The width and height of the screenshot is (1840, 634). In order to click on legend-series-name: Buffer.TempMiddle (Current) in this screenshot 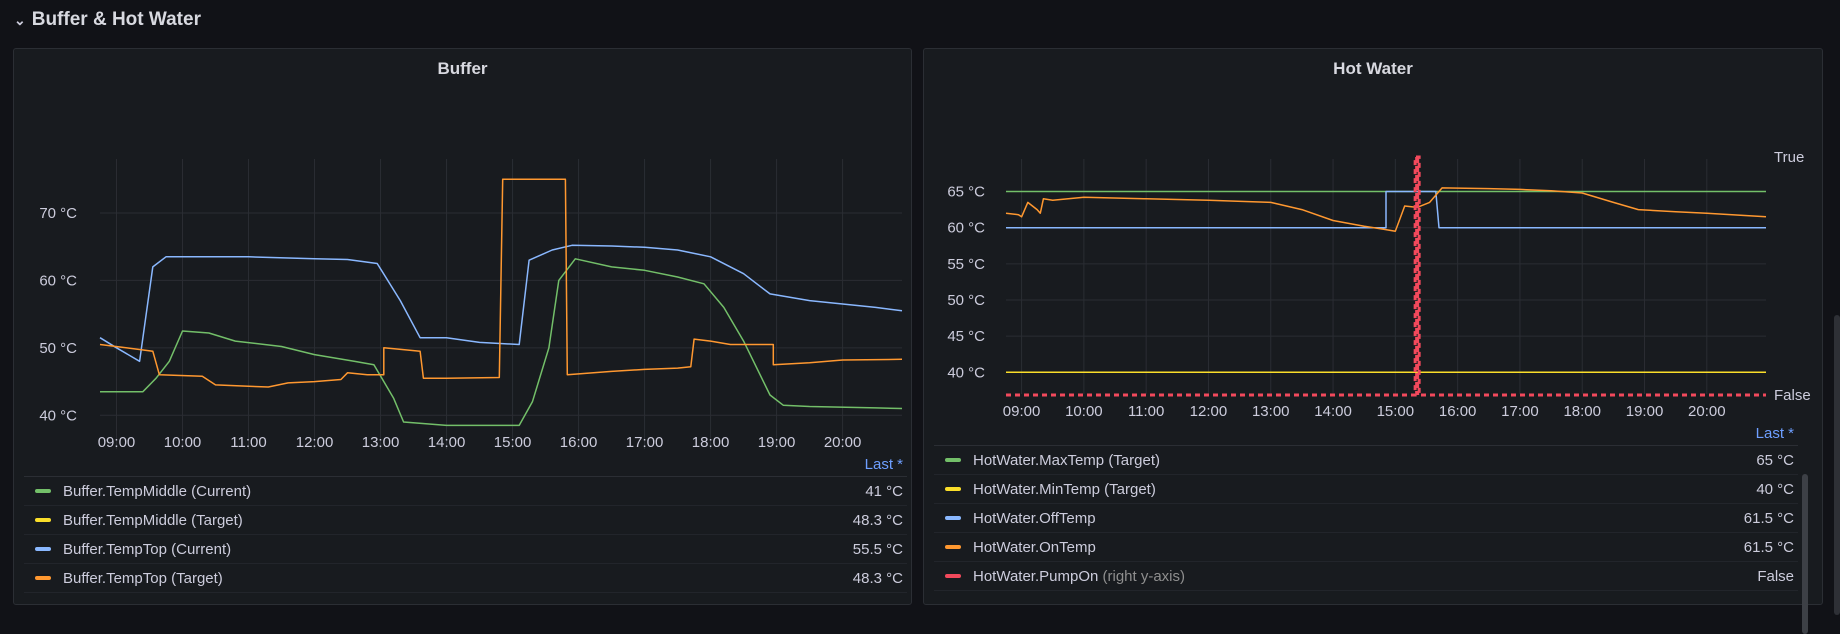, I will do `click(464, 491)`.